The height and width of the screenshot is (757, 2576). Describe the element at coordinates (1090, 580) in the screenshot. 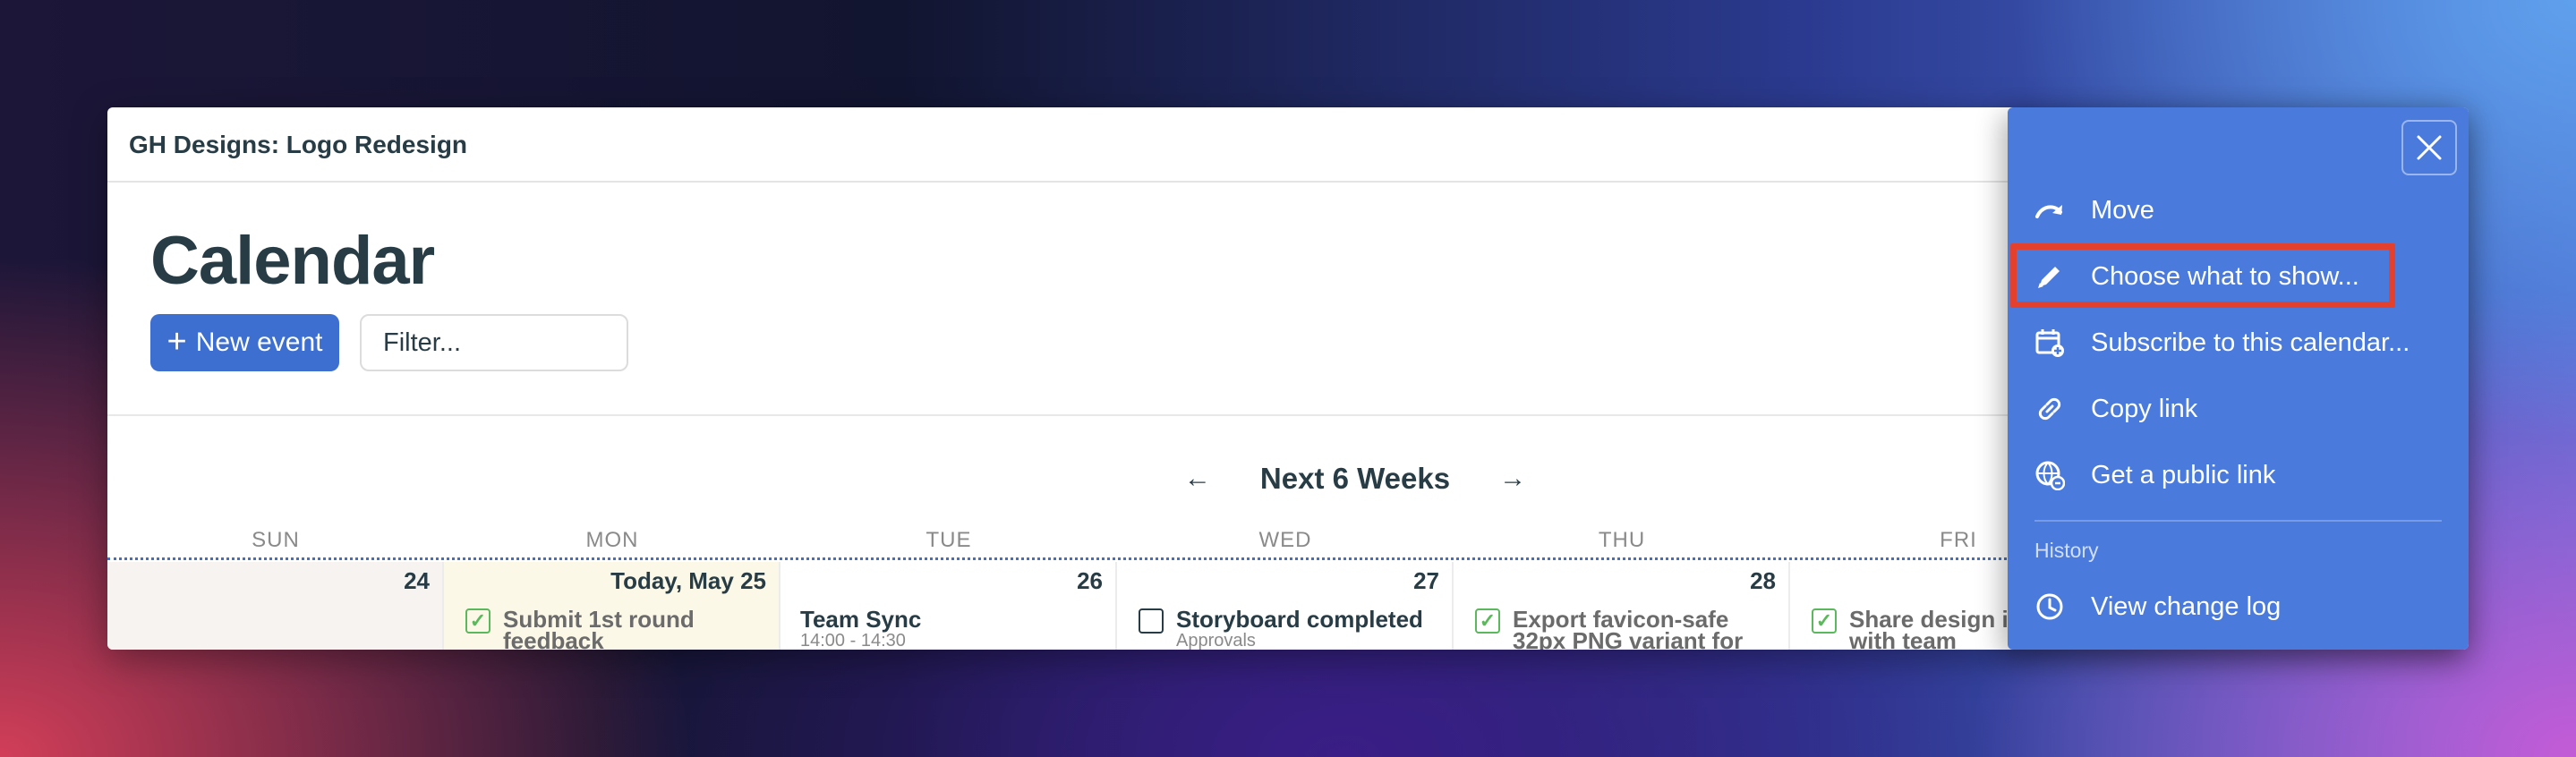

I see `day-number: 26` at that location.